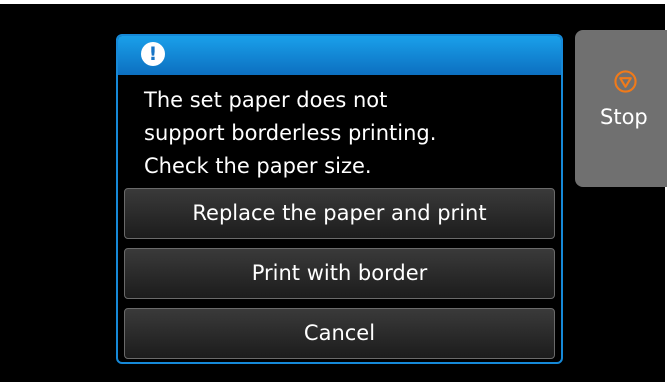 The image size is (667, 387). I want to click on cancel-button: Cancel, so click(339, 333).